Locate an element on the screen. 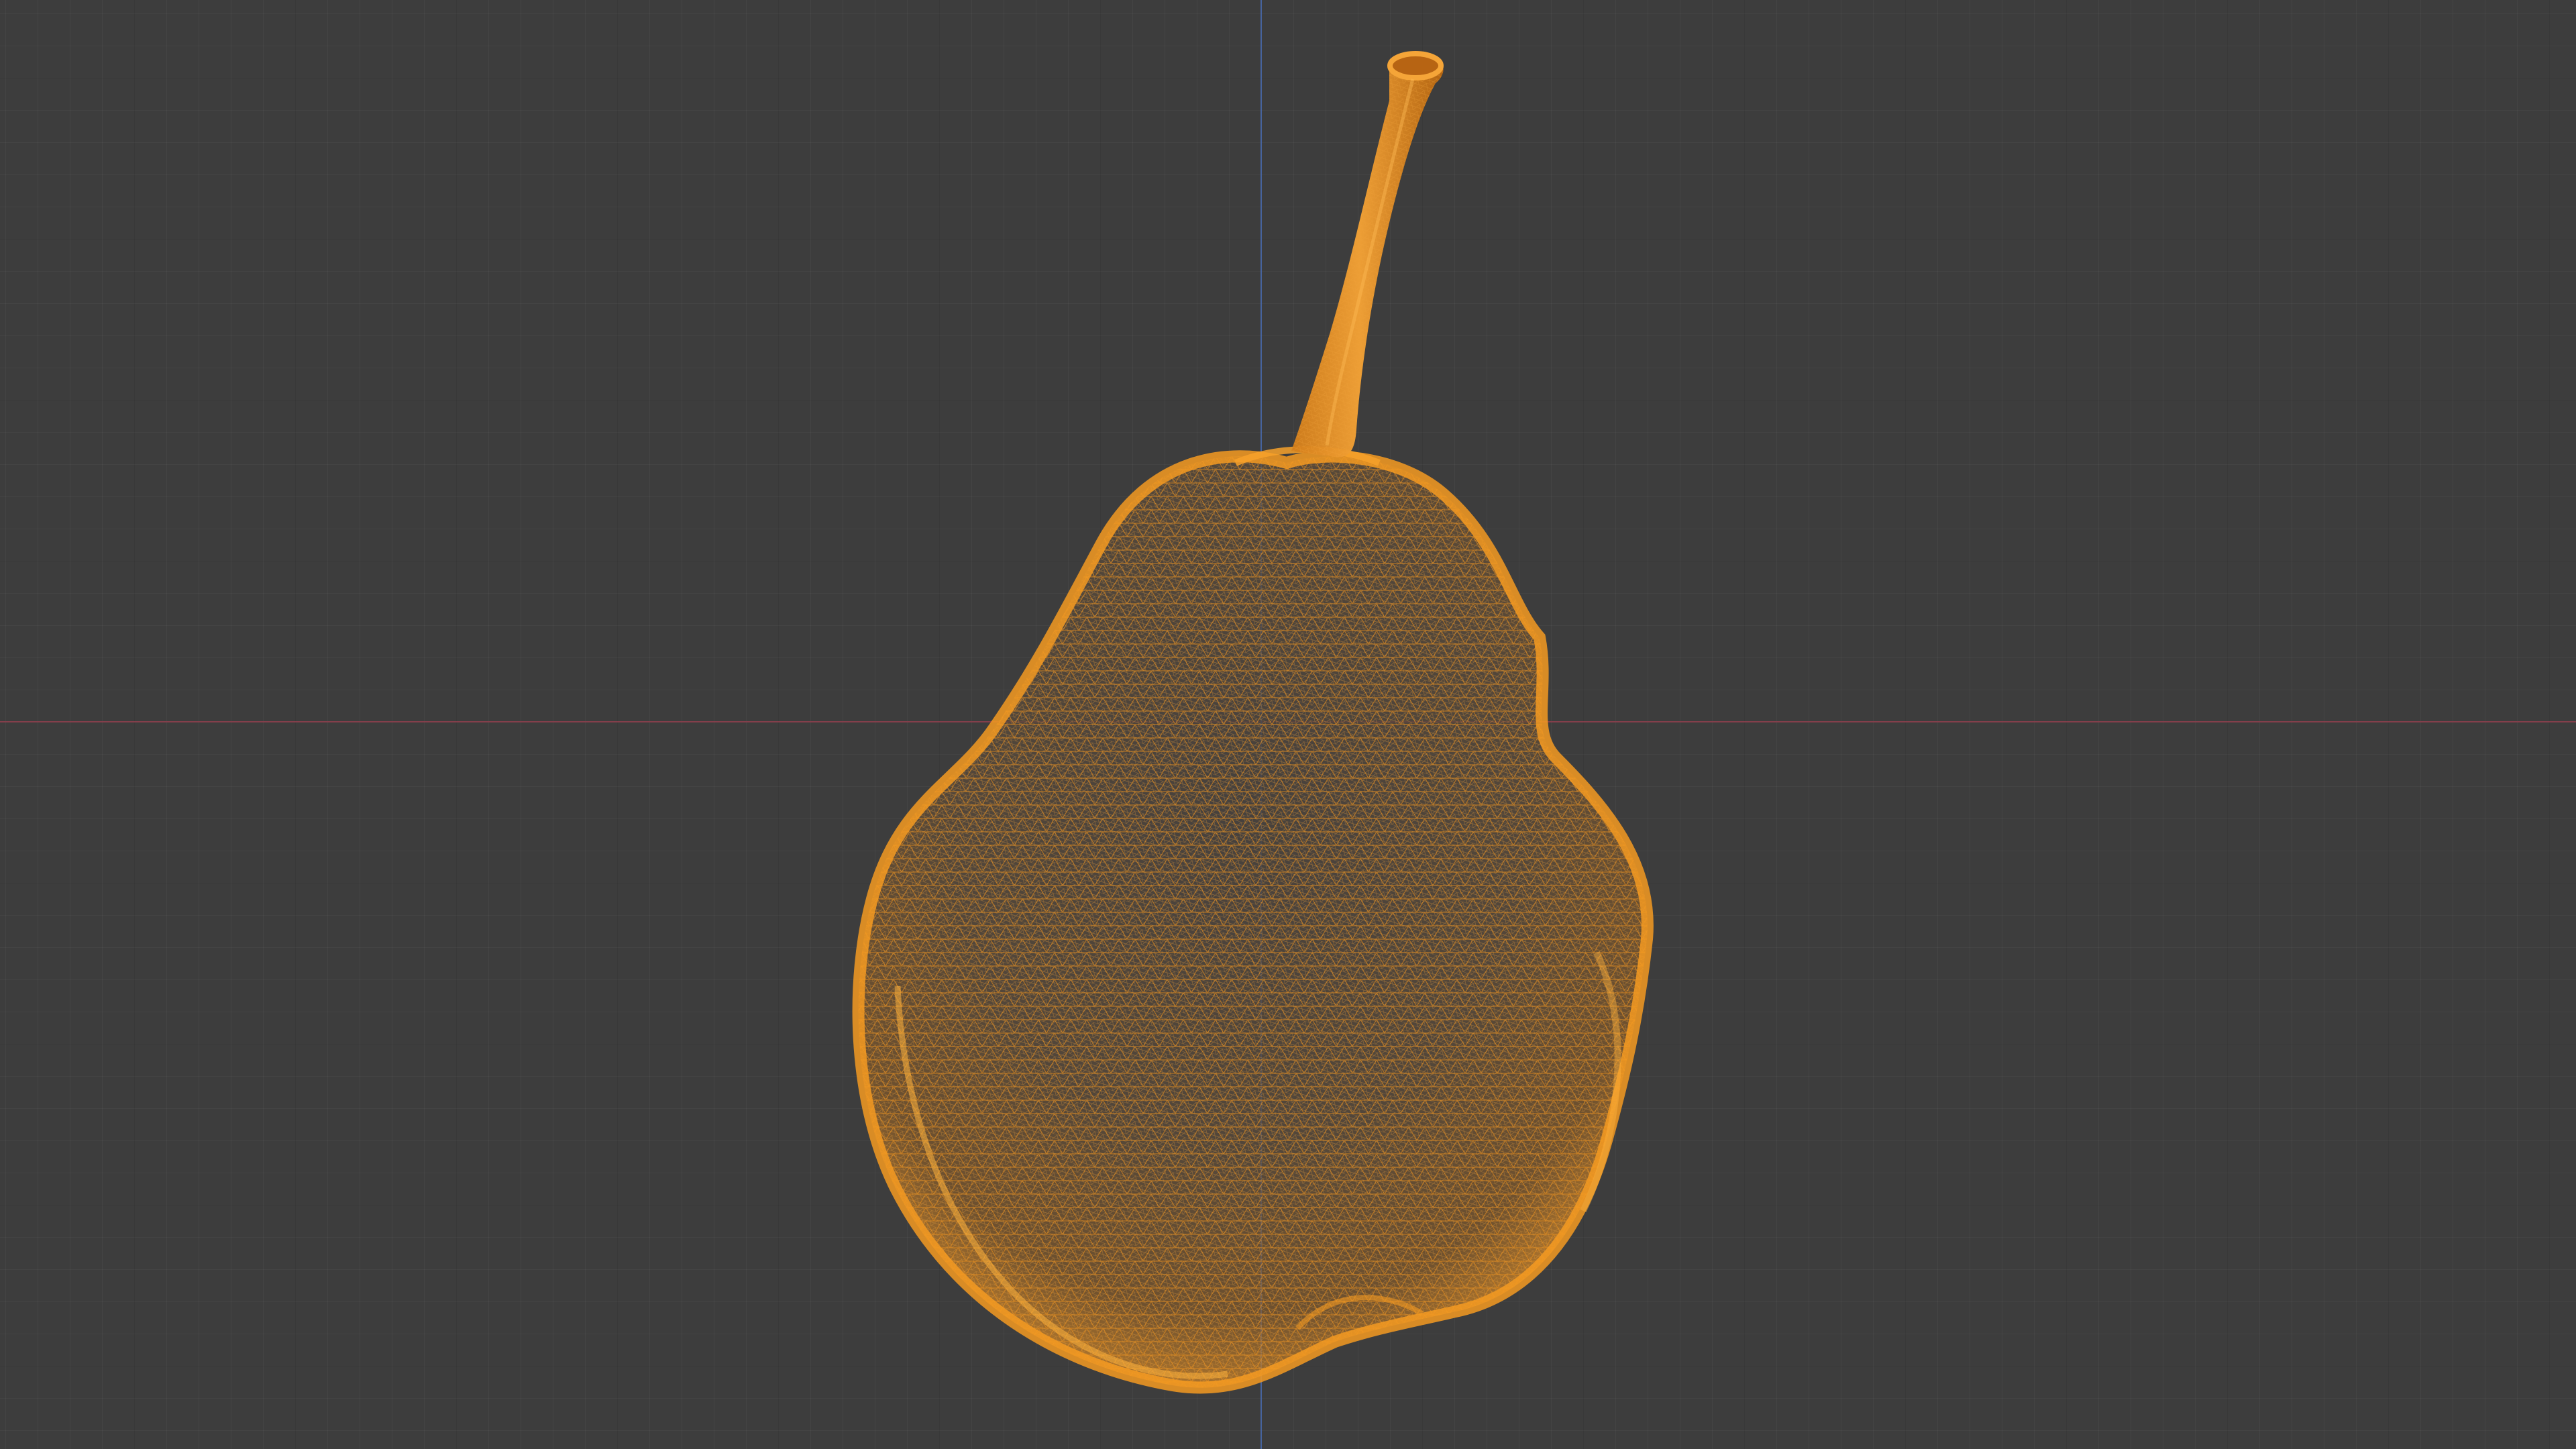 The height and width of the screenshot is (1449, 2576). pear-stem-mesh is located at coordinates (1367, 254).